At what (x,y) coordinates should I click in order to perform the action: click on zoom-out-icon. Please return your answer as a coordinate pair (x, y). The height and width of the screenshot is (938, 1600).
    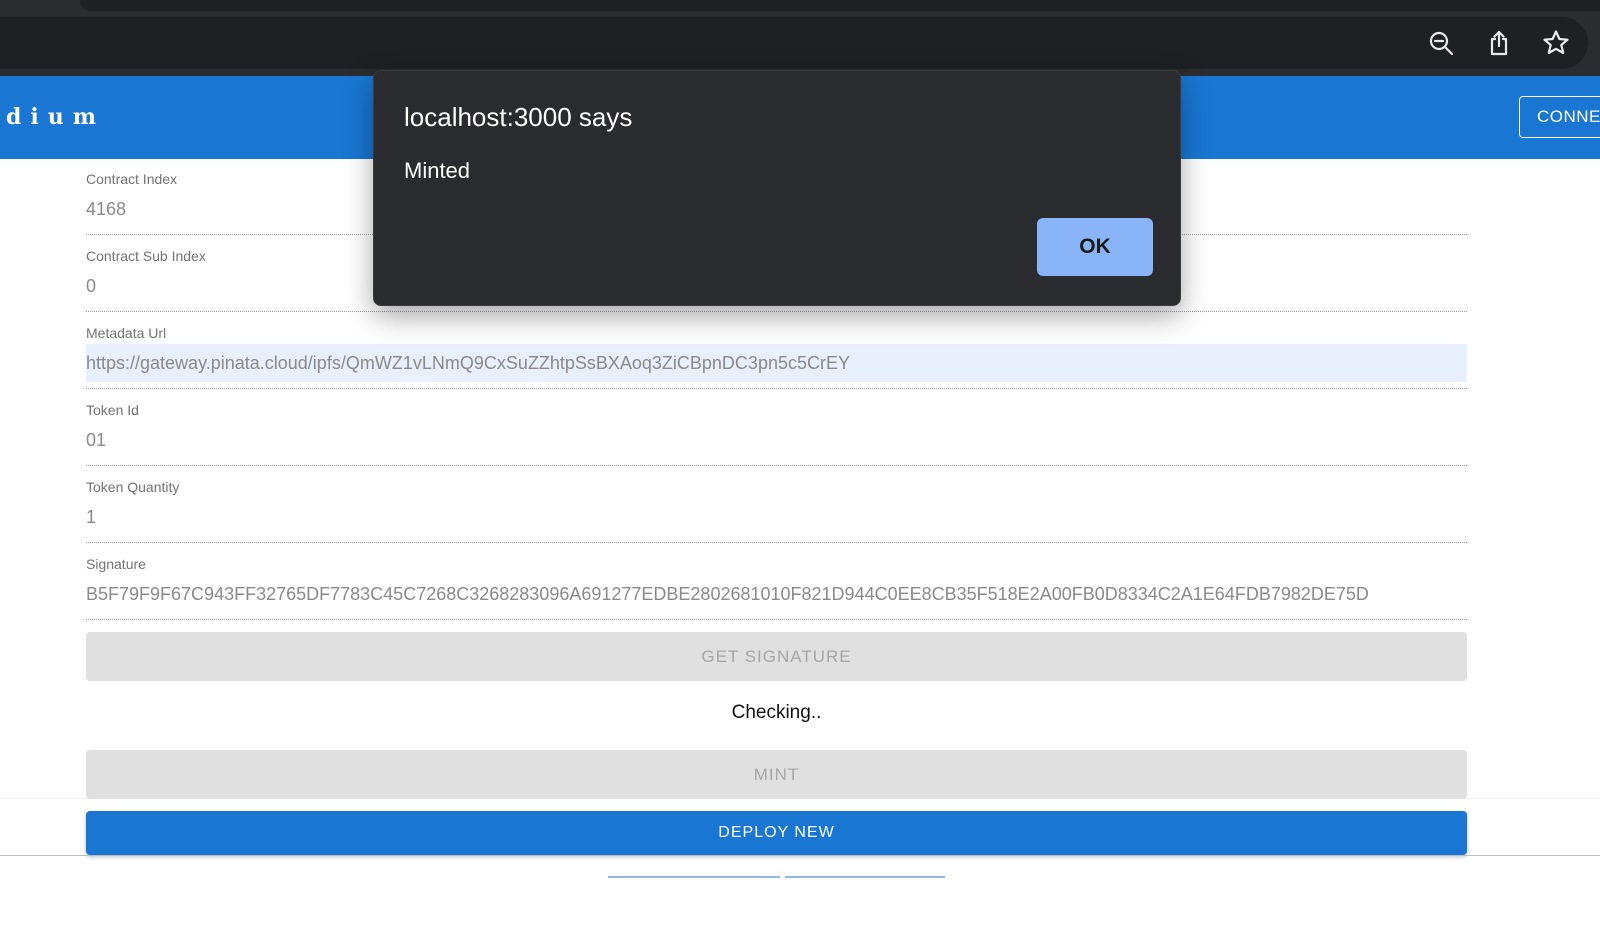
    Looking at the image, I should click on (1441, 43).